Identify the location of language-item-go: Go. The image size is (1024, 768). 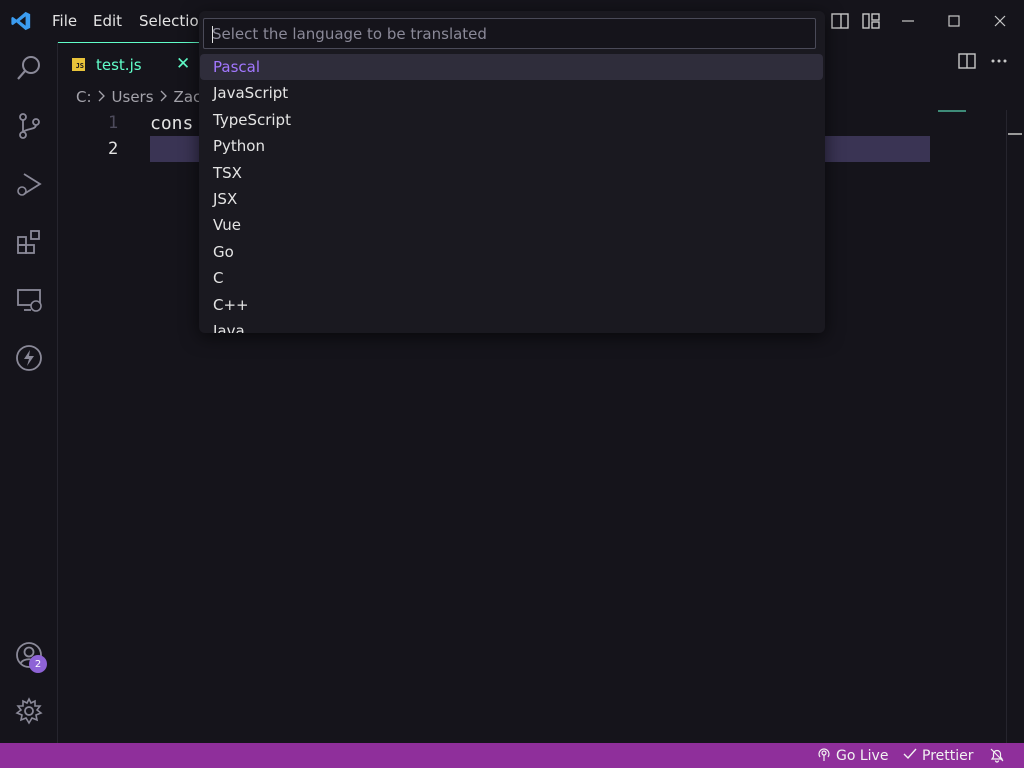
(511, 252).